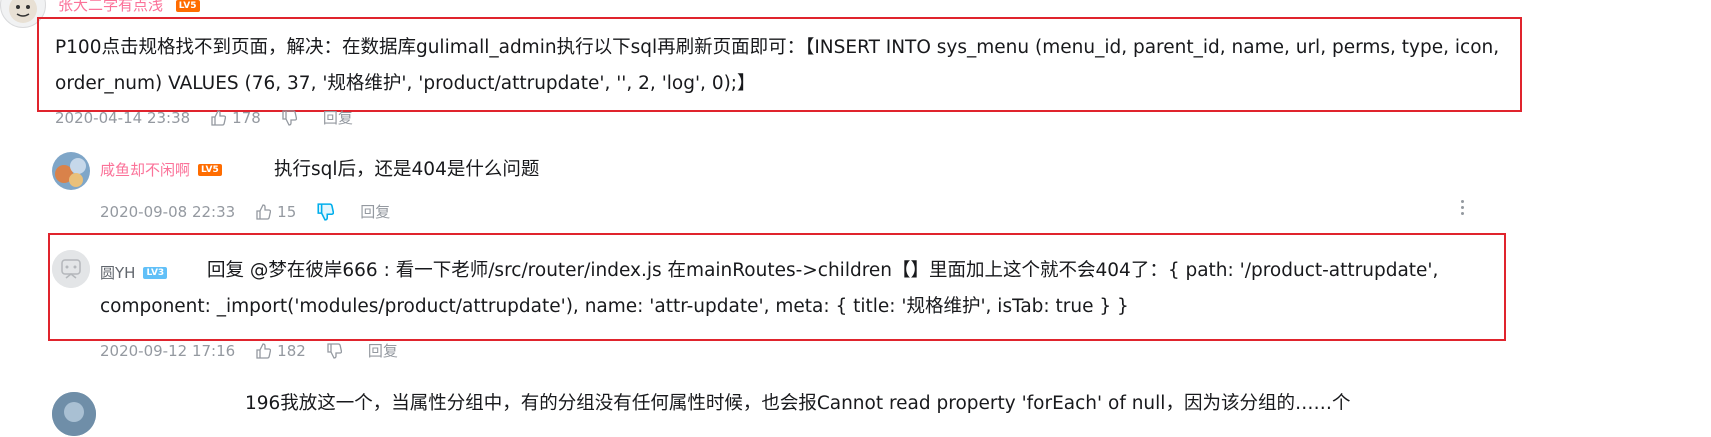  I want to click on reply-text: 执行sql后，还是404是什么问题, so click(407, 169).